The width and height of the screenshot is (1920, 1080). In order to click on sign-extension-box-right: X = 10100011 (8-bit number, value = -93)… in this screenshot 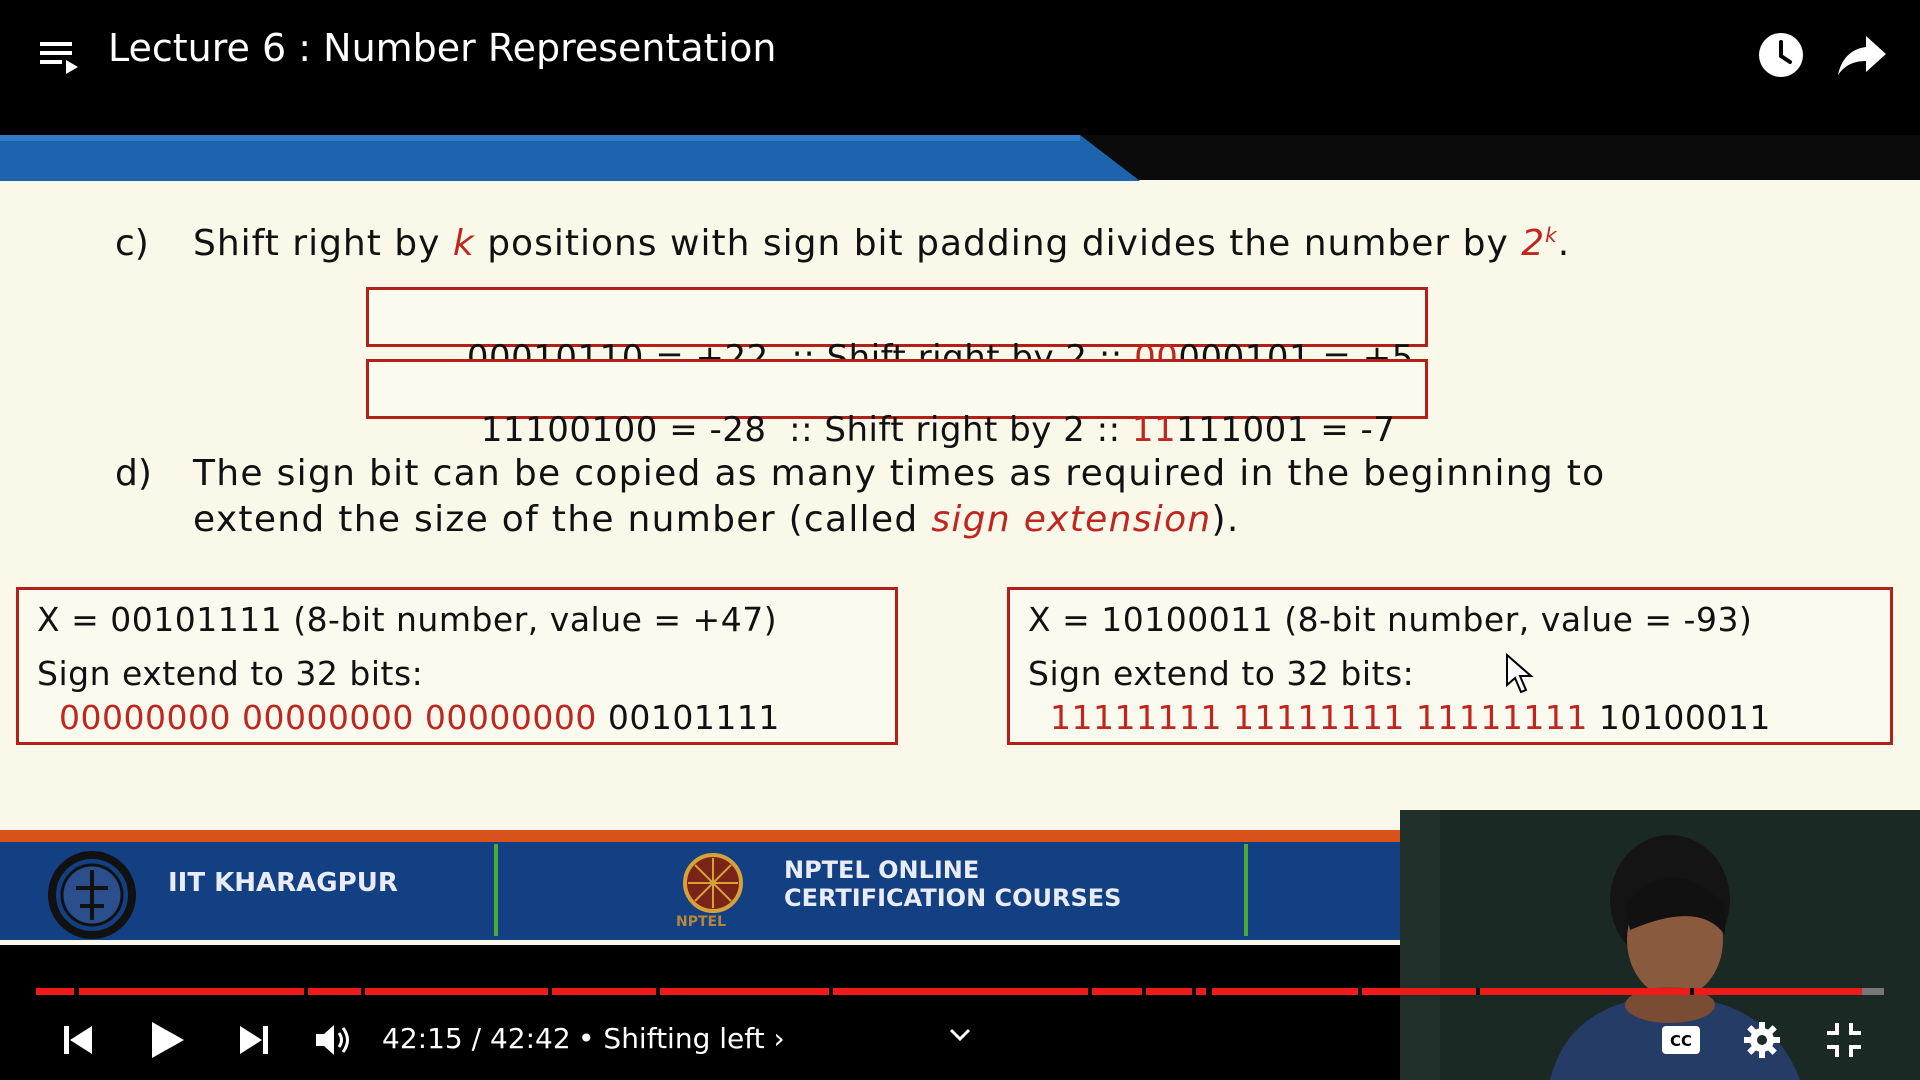, I will do `click(1450, 666)`.